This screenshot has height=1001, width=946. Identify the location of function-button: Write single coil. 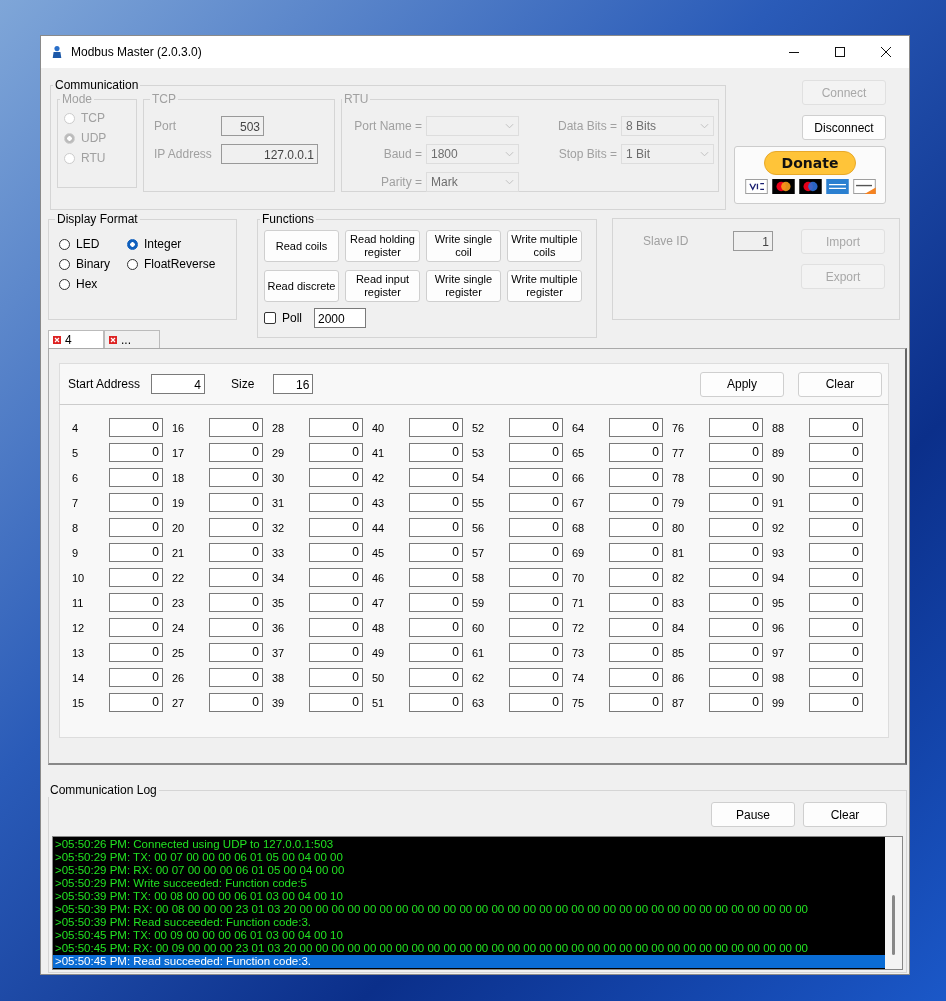
(463, 246).